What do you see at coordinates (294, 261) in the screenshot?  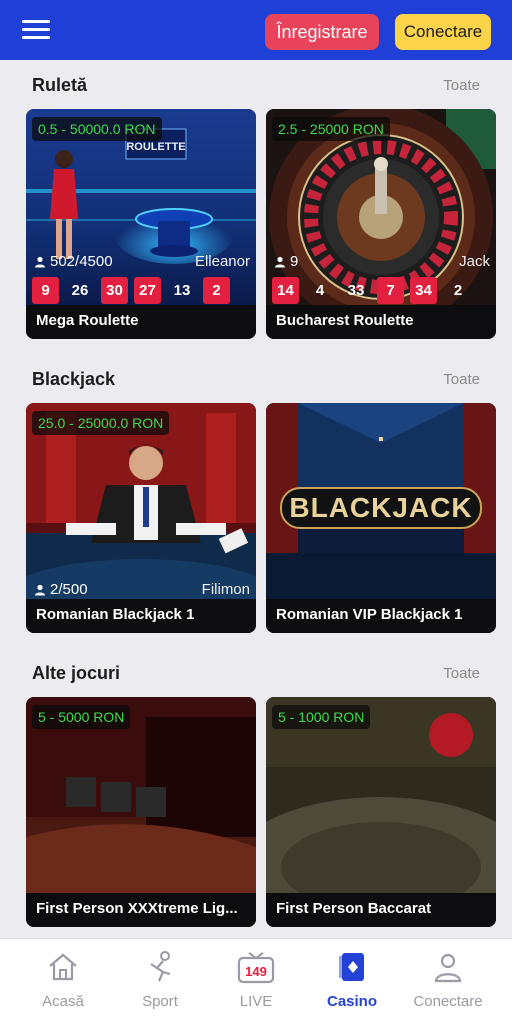 I see `player-count-text: 9` at bounding box center [294, 261].